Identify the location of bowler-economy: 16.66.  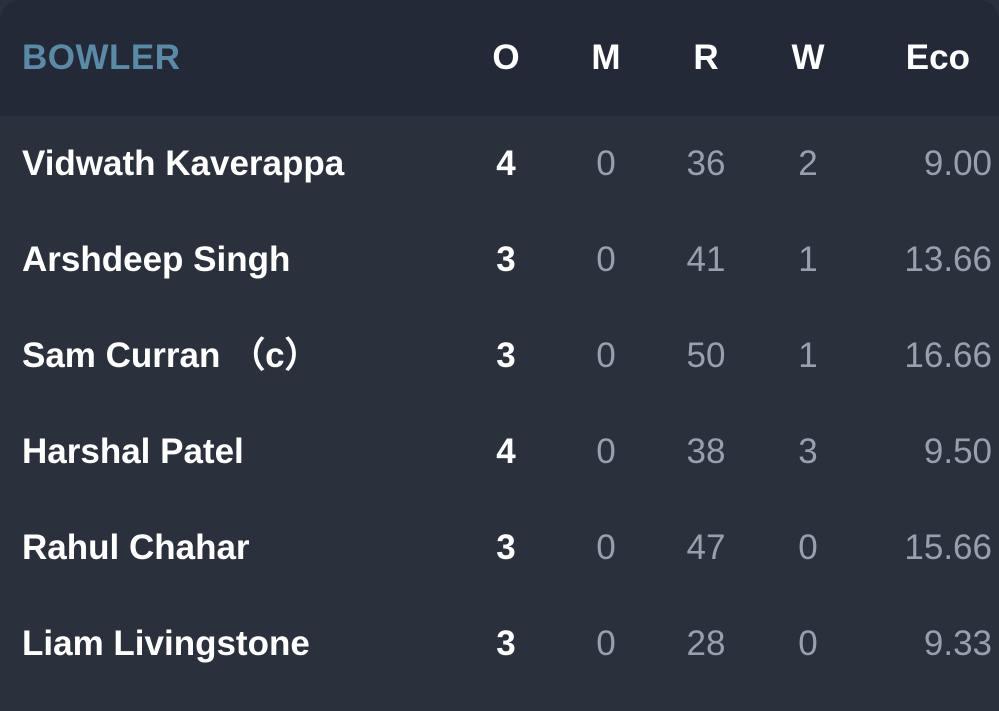
(948, 355).